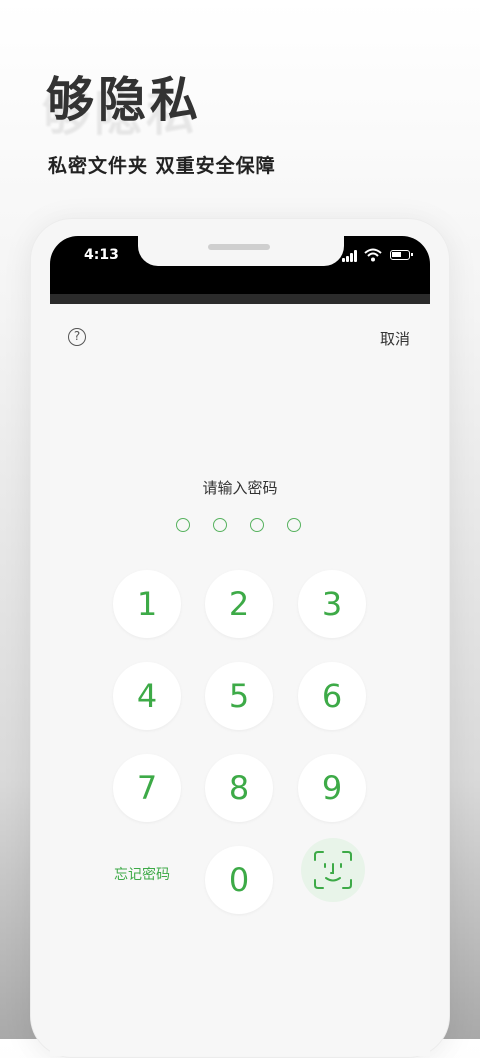 The width and height of the screenshot is (480, 1058). What do you see at coordinates (350, 256) in the screenshot?
I see `signal-icon` at bounding box center [350, 256].